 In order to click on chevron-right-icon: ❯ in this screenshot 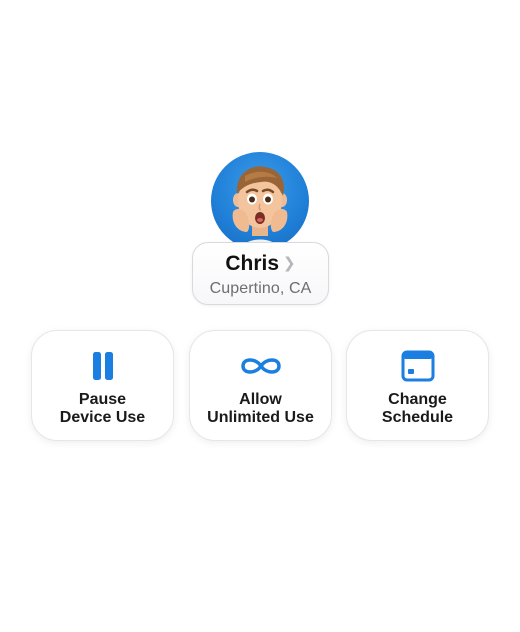, I will do `click(289, 263)`.